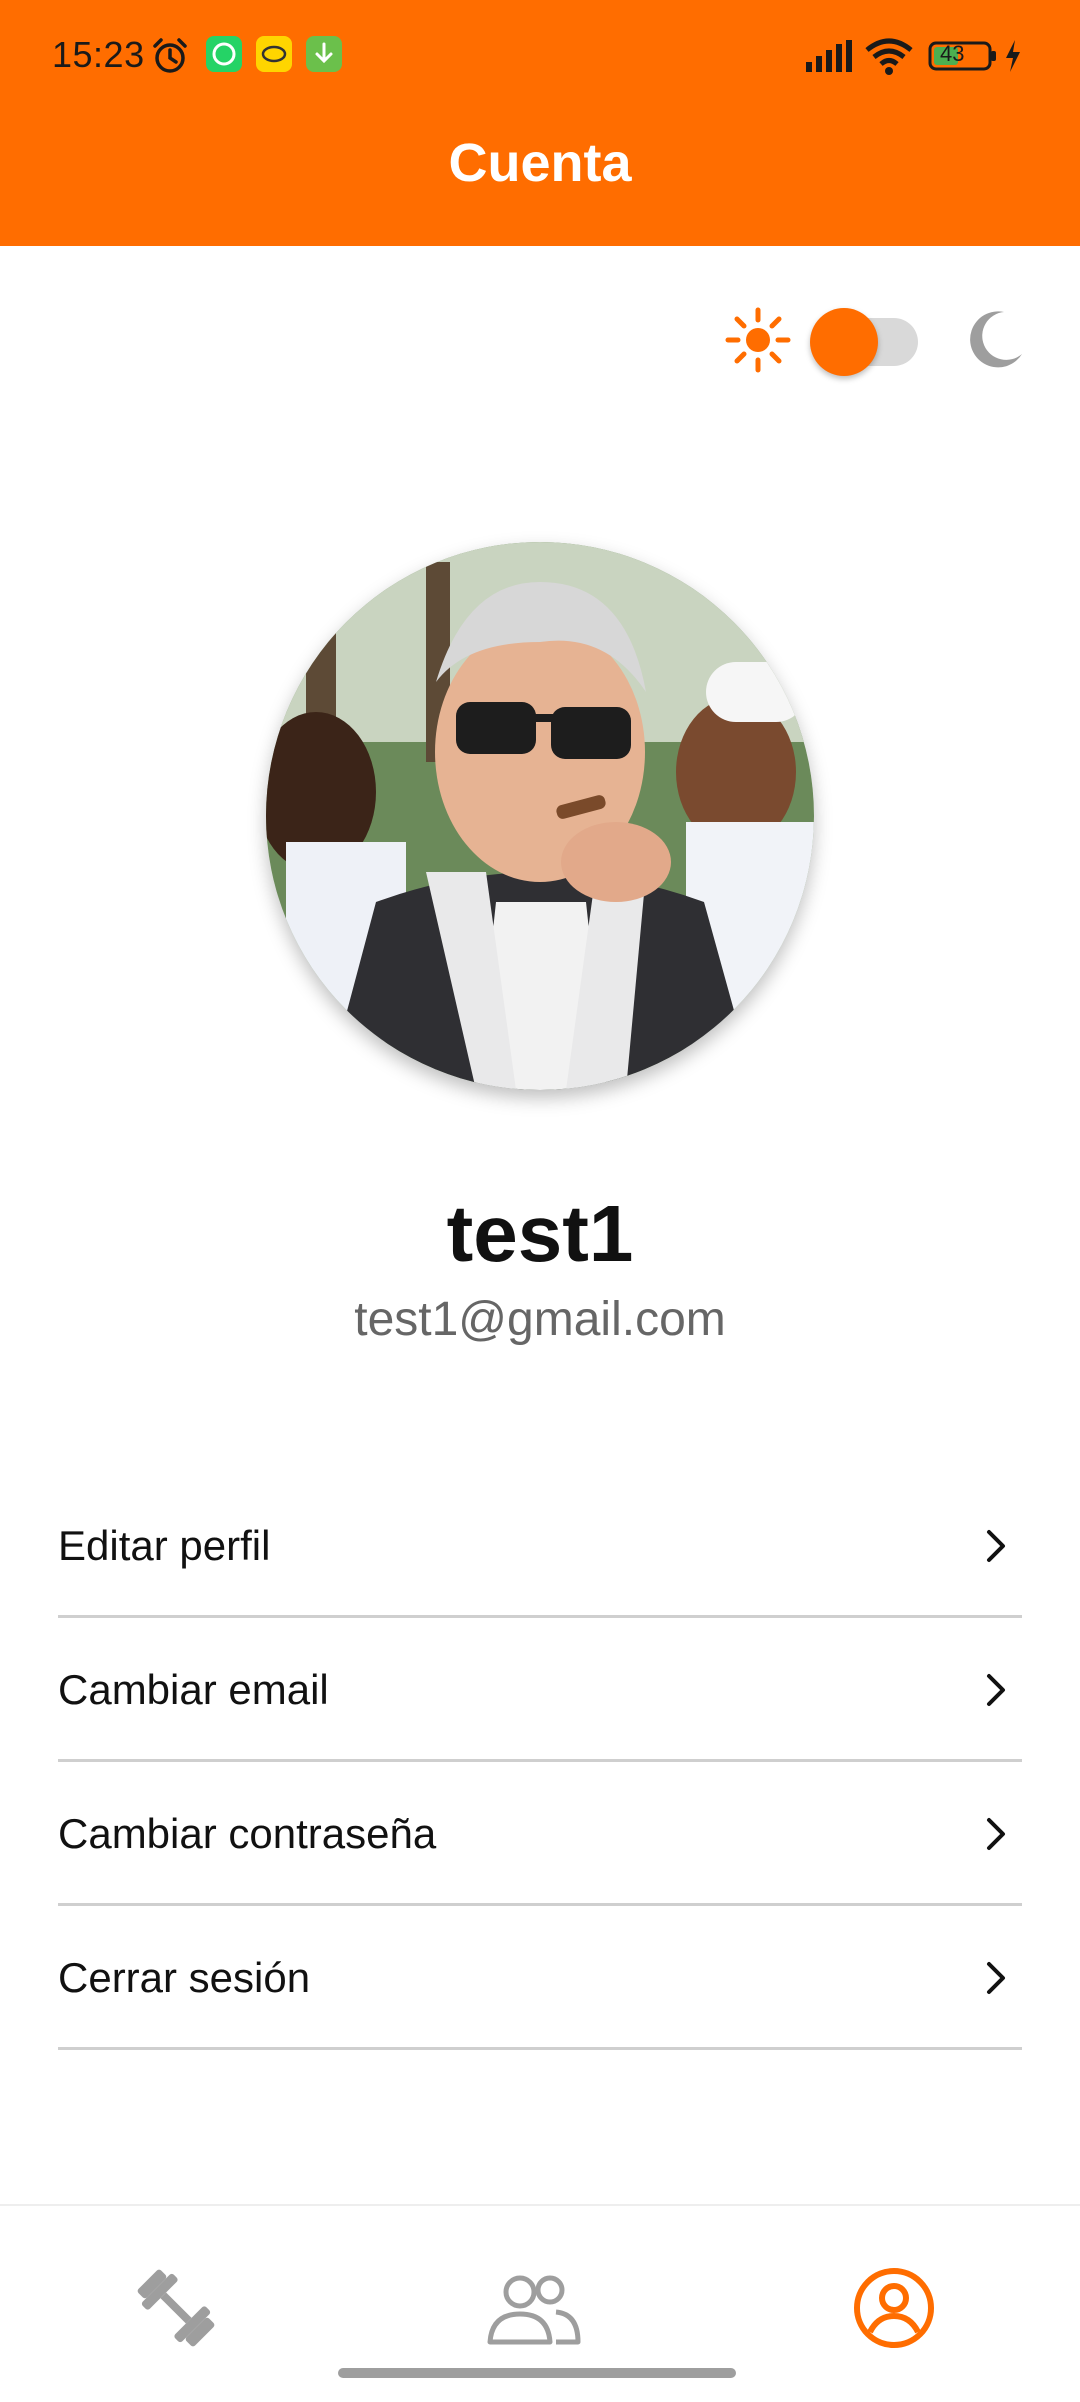 This screenshot has height=2402, width=1080. Describe the element at coordinates (996, 342) in the screenshot. I see `moon-icon` at that location.